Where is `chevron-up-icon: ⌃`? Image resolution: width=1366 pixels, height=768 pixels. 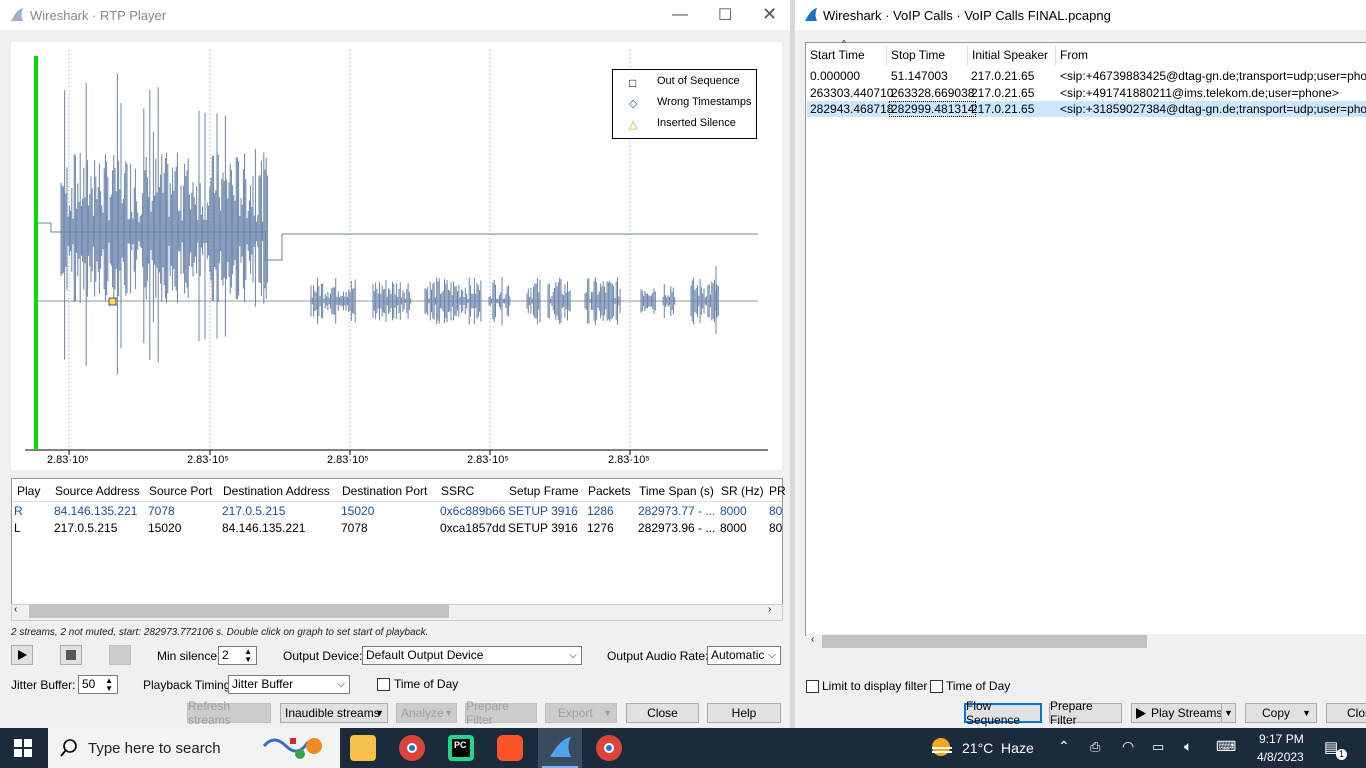 chevron-up-icon: ⌃ is located at coordinates (1064, 746).